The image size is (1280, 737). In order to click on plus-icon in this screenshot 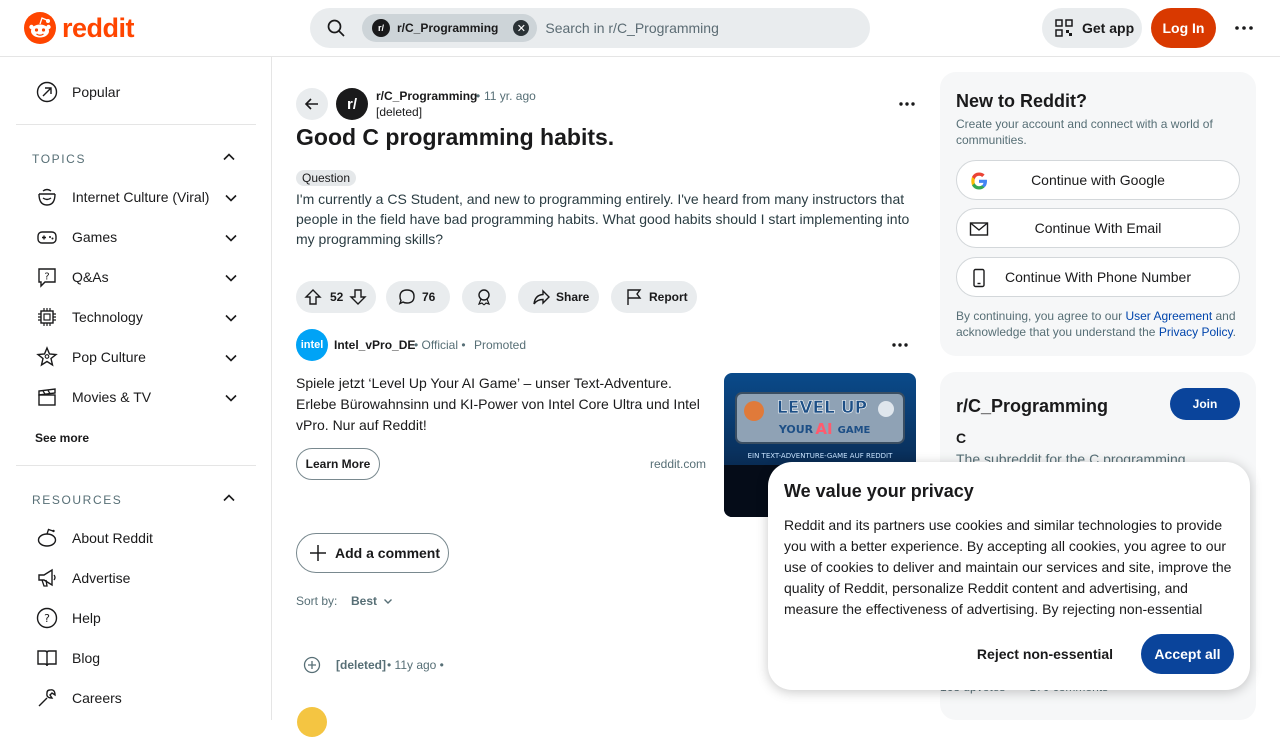, I will do `click(318, 553)`.